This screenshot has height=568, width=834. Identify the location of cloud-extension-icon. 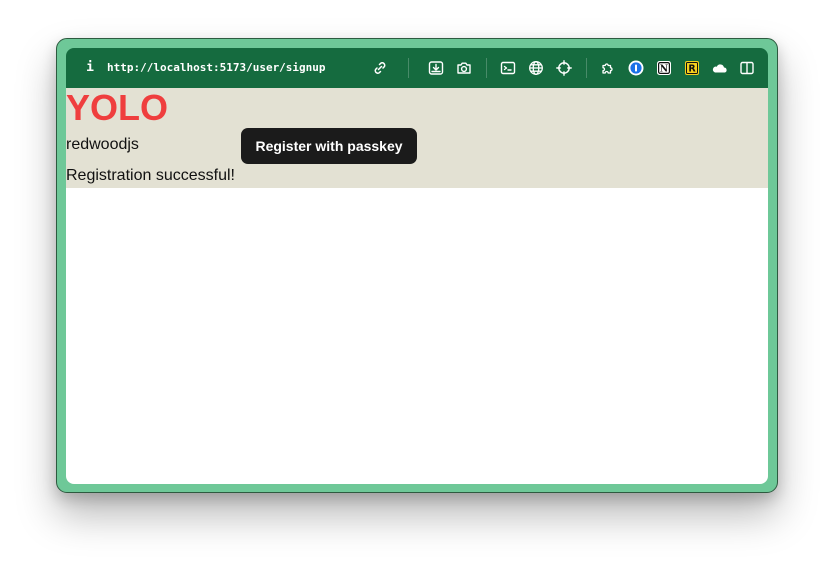
(720, 68).